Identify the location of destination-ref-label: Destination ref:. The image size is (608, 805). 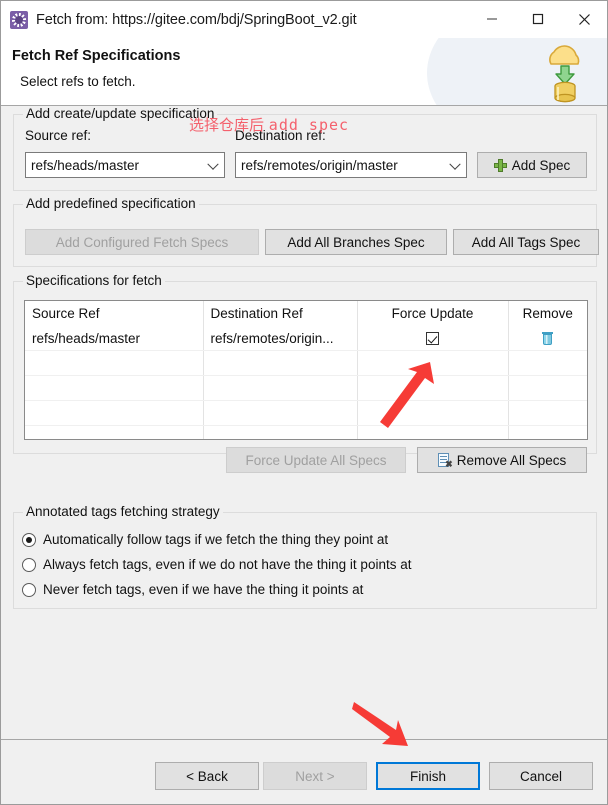
(280, 135).